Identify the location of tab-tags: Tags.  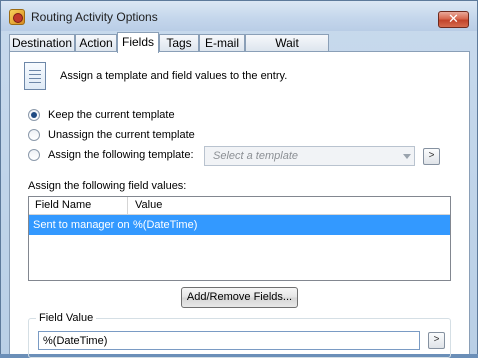
(179, 42).